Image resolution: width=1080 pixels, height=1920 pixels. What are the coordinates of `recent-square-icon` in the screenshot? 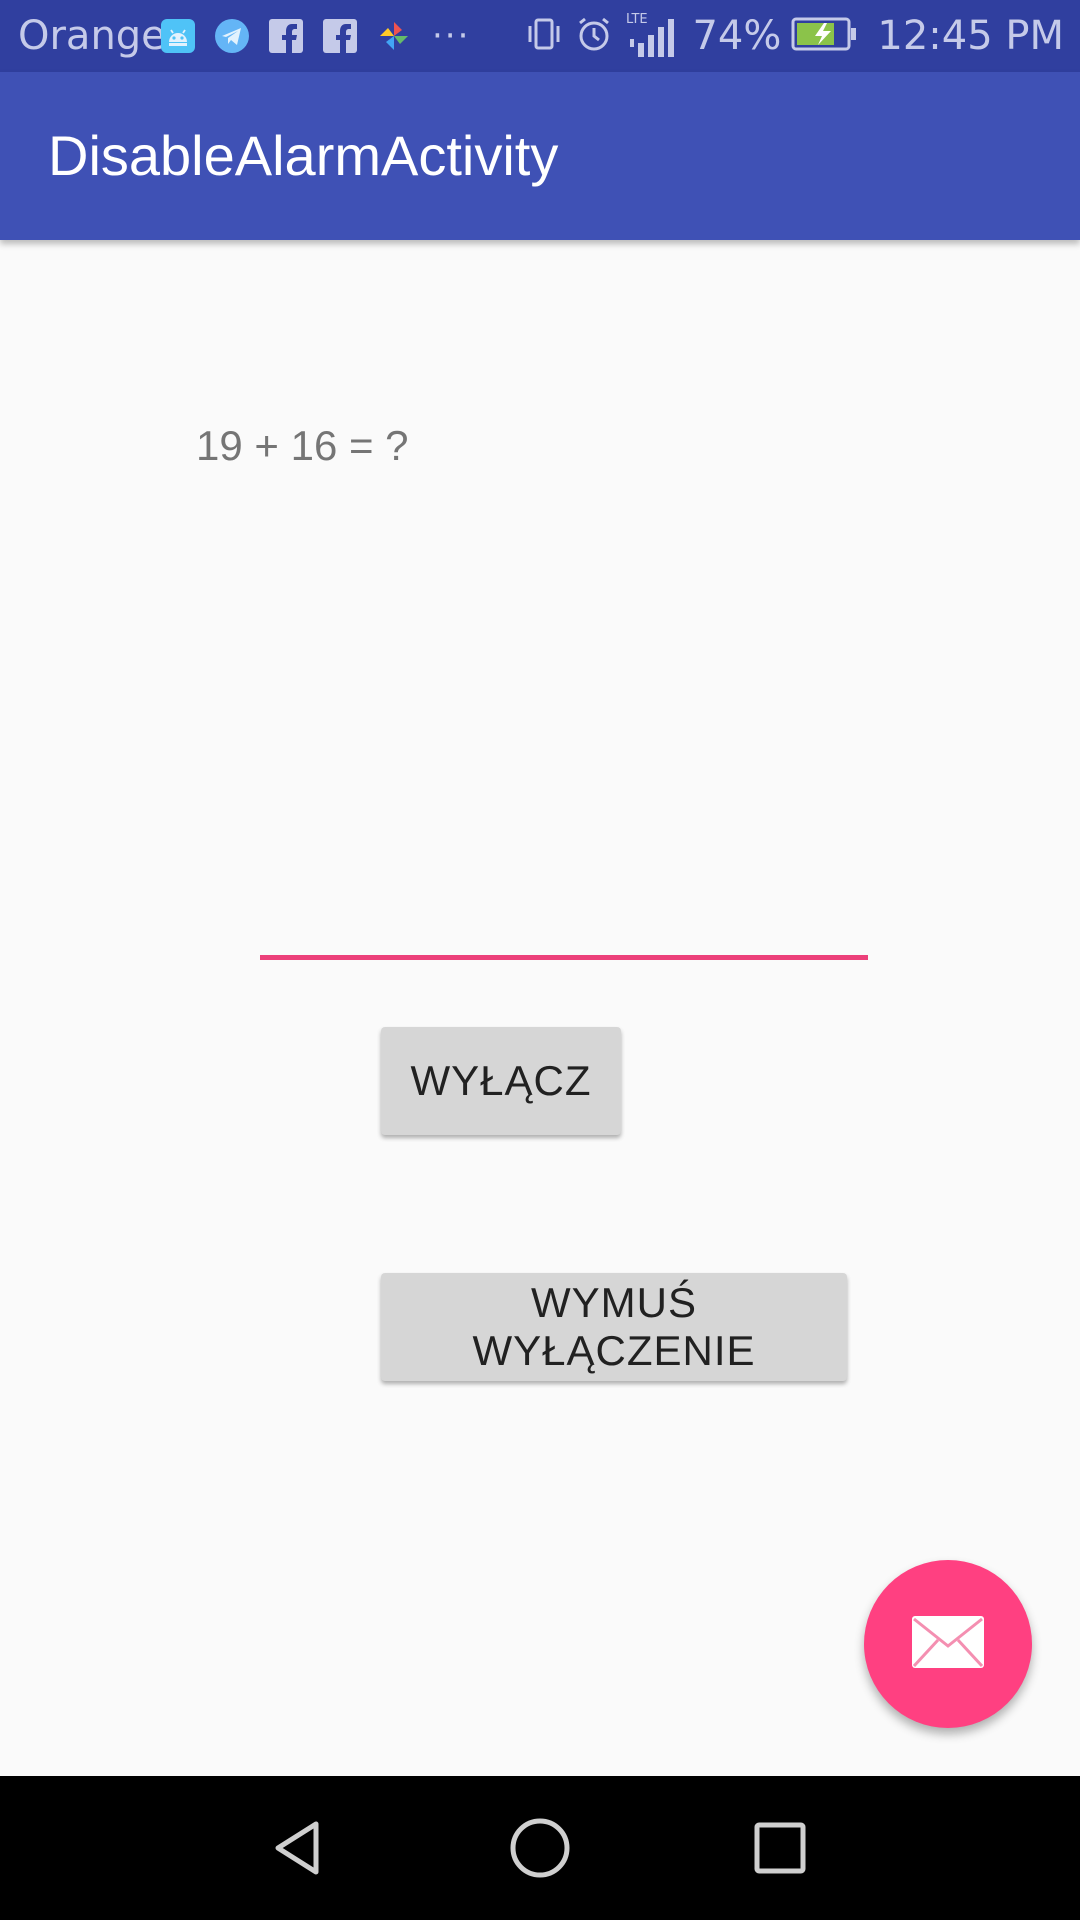 It's located at (780, 1848).